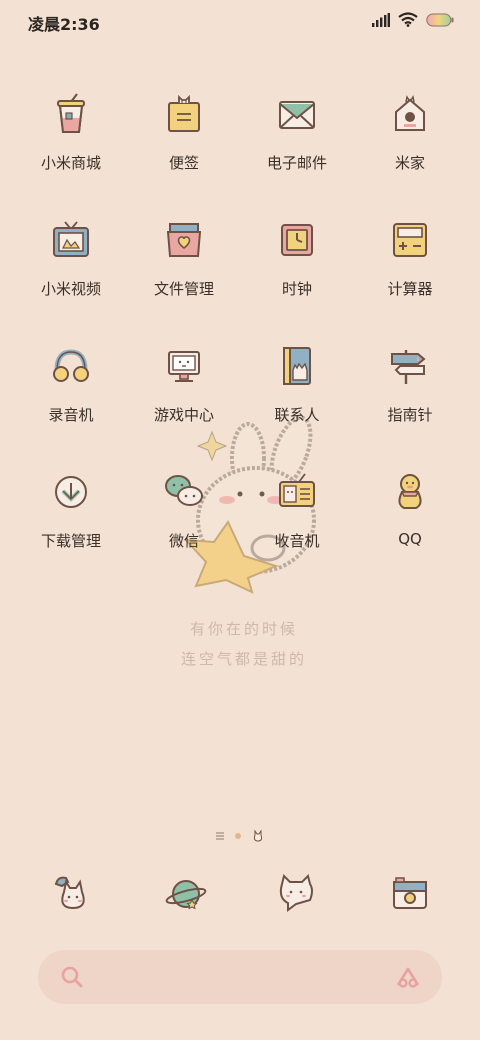 This screenshot has height=1040, width=480. What do you see at coordinates (410, 258) in the screenshot?
I see `app-calculator: 计算器` at bounding box center [410, 258].